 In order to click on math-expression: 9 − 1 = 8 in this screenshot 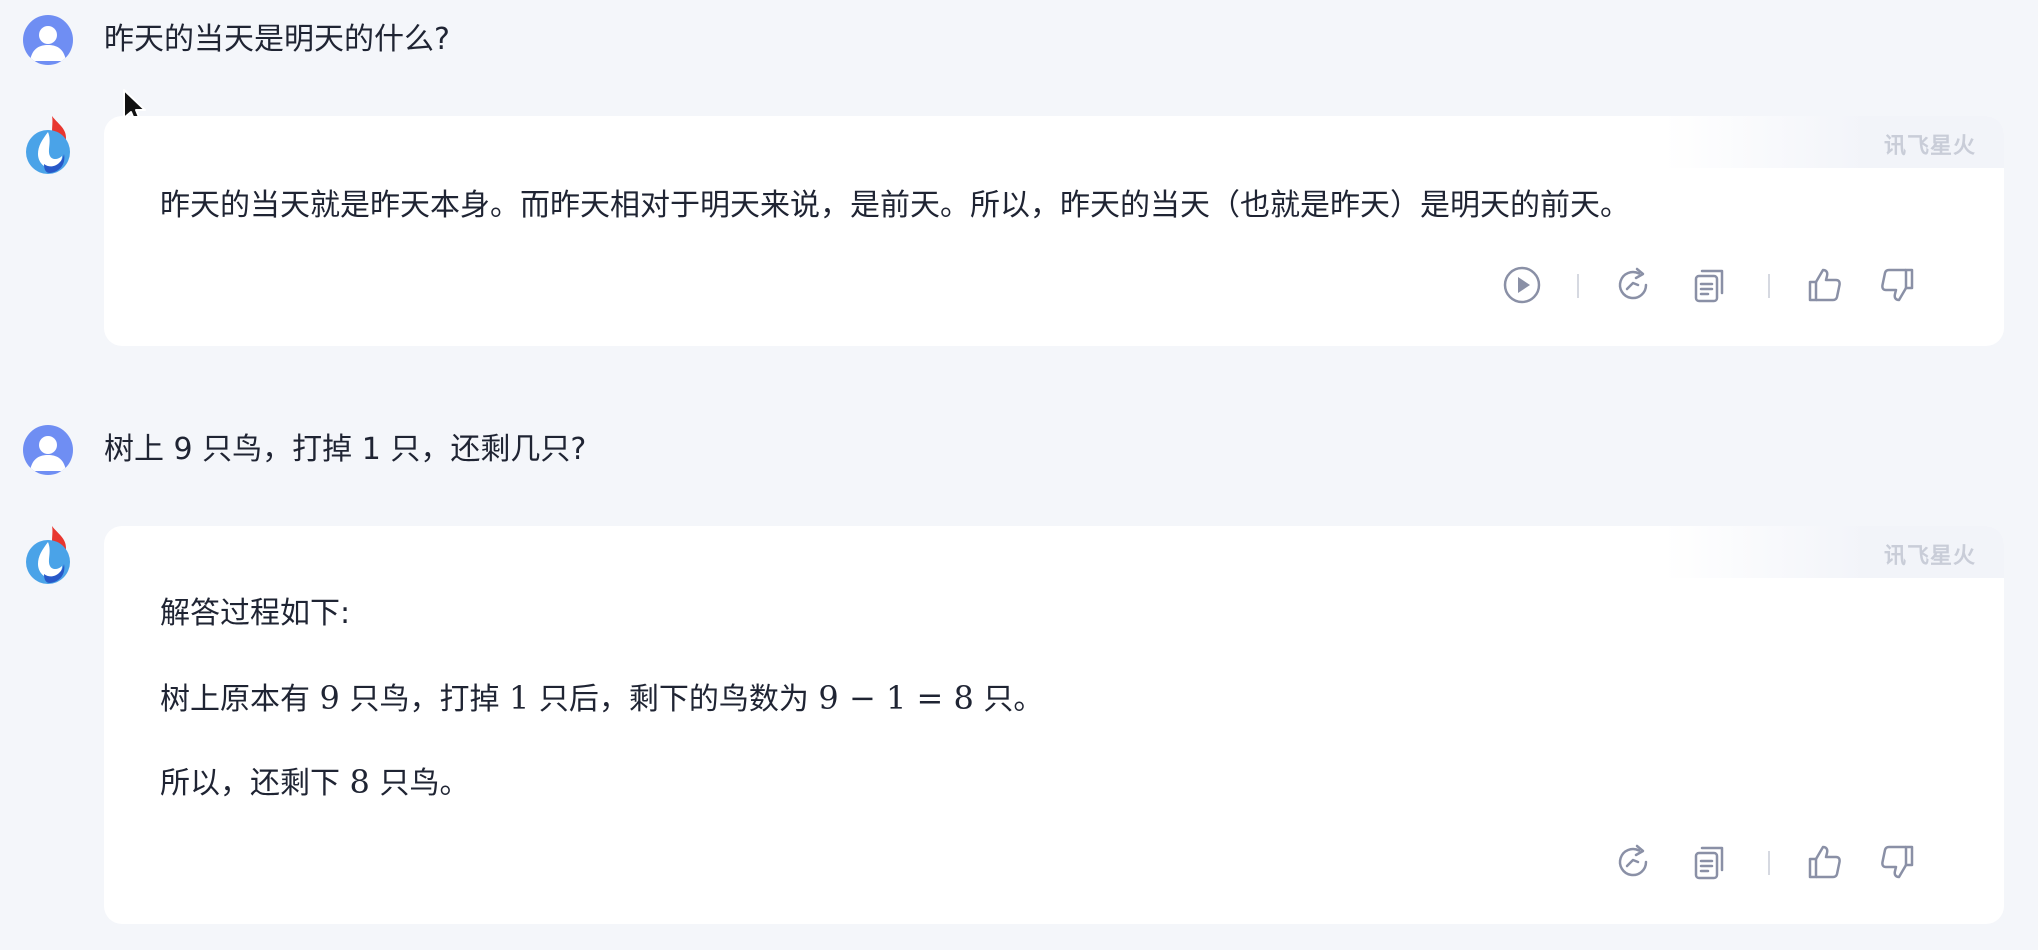, I will do `click(896, 698)`.